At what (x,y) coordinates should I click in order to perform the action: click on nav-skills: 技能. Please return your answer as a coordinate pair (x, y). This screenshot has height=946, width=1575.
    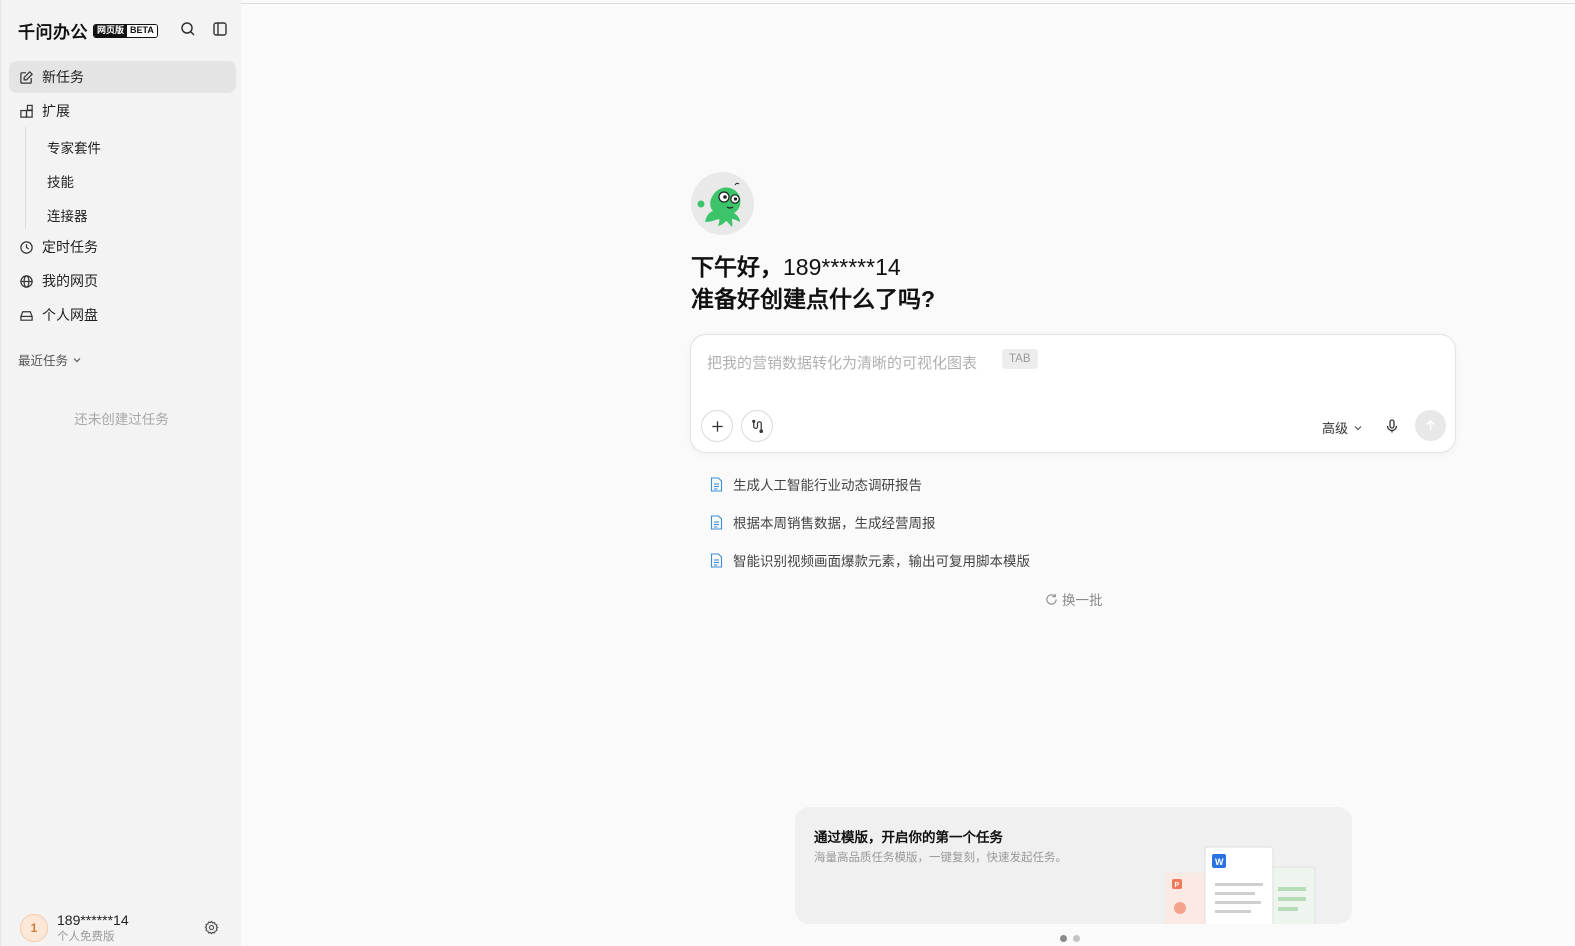
    Looking at the image, I should click on (60, 181).